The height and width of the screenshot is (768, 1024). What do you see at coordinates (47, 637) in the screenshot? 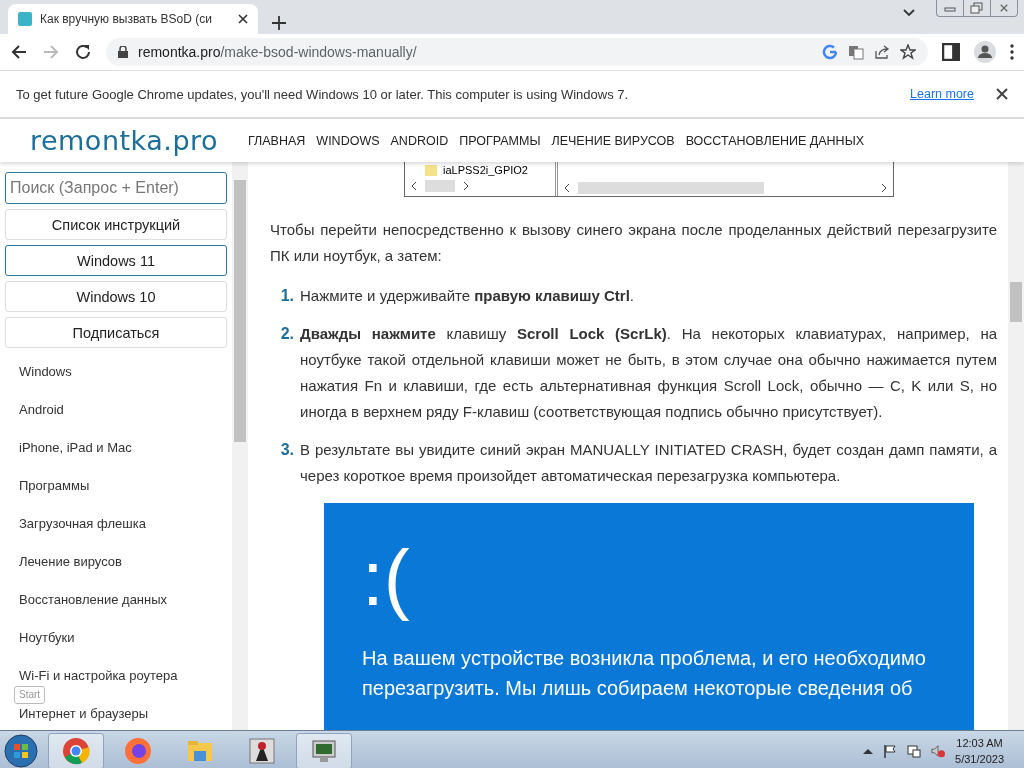
I see `sidebar-link: Ноутбуки` at bounding box center [47, 637].